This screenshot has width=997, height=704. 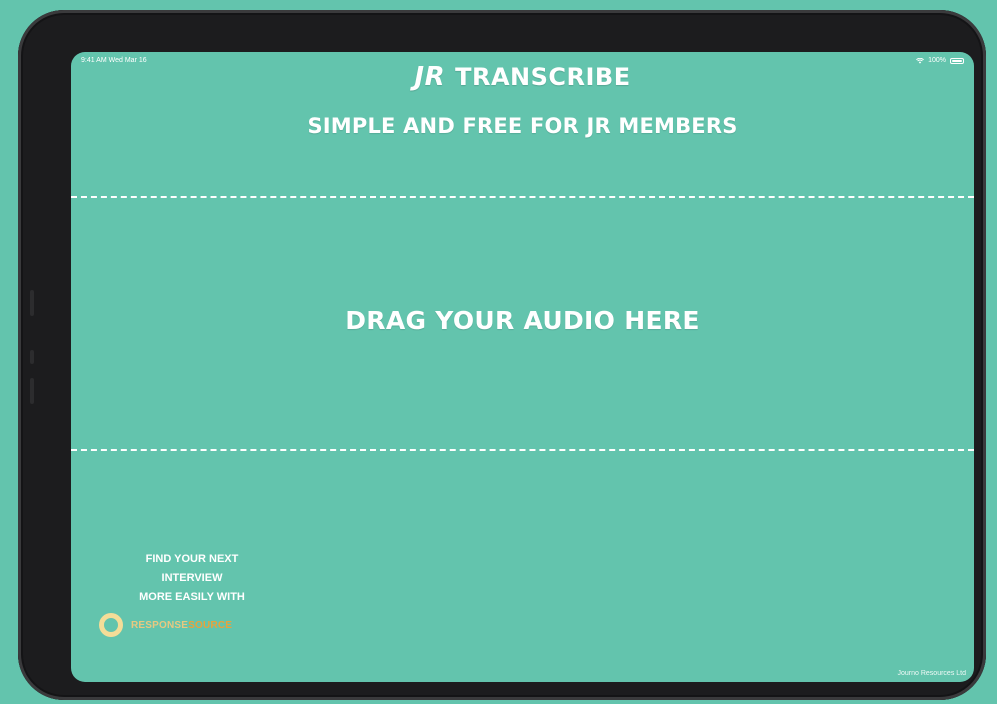 I want to click on title-text: TRANSCRIBE, so click(x=543, y=77).